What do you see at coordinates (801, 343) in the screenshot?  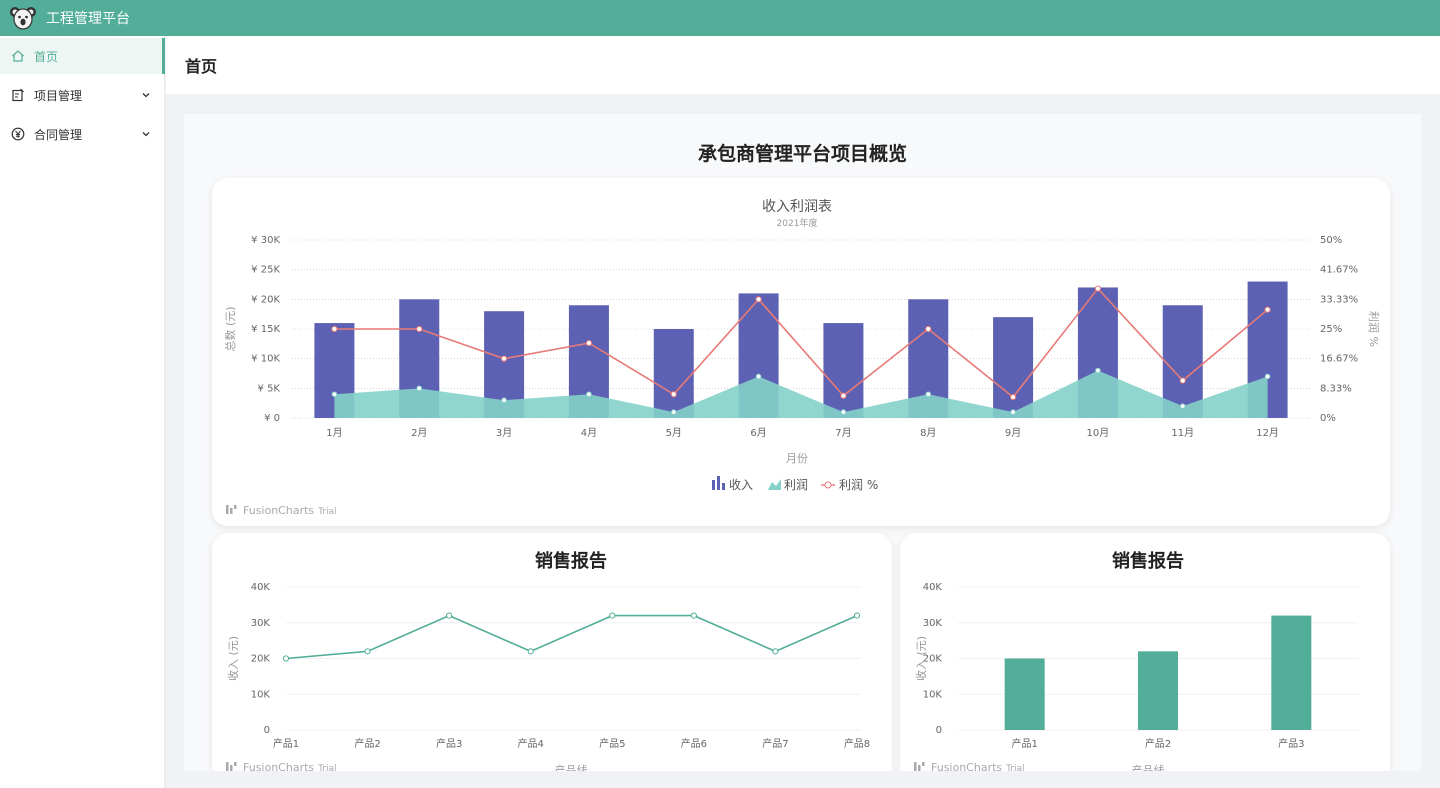 I see `profit-pct-line` at bounding box center [801, 343].